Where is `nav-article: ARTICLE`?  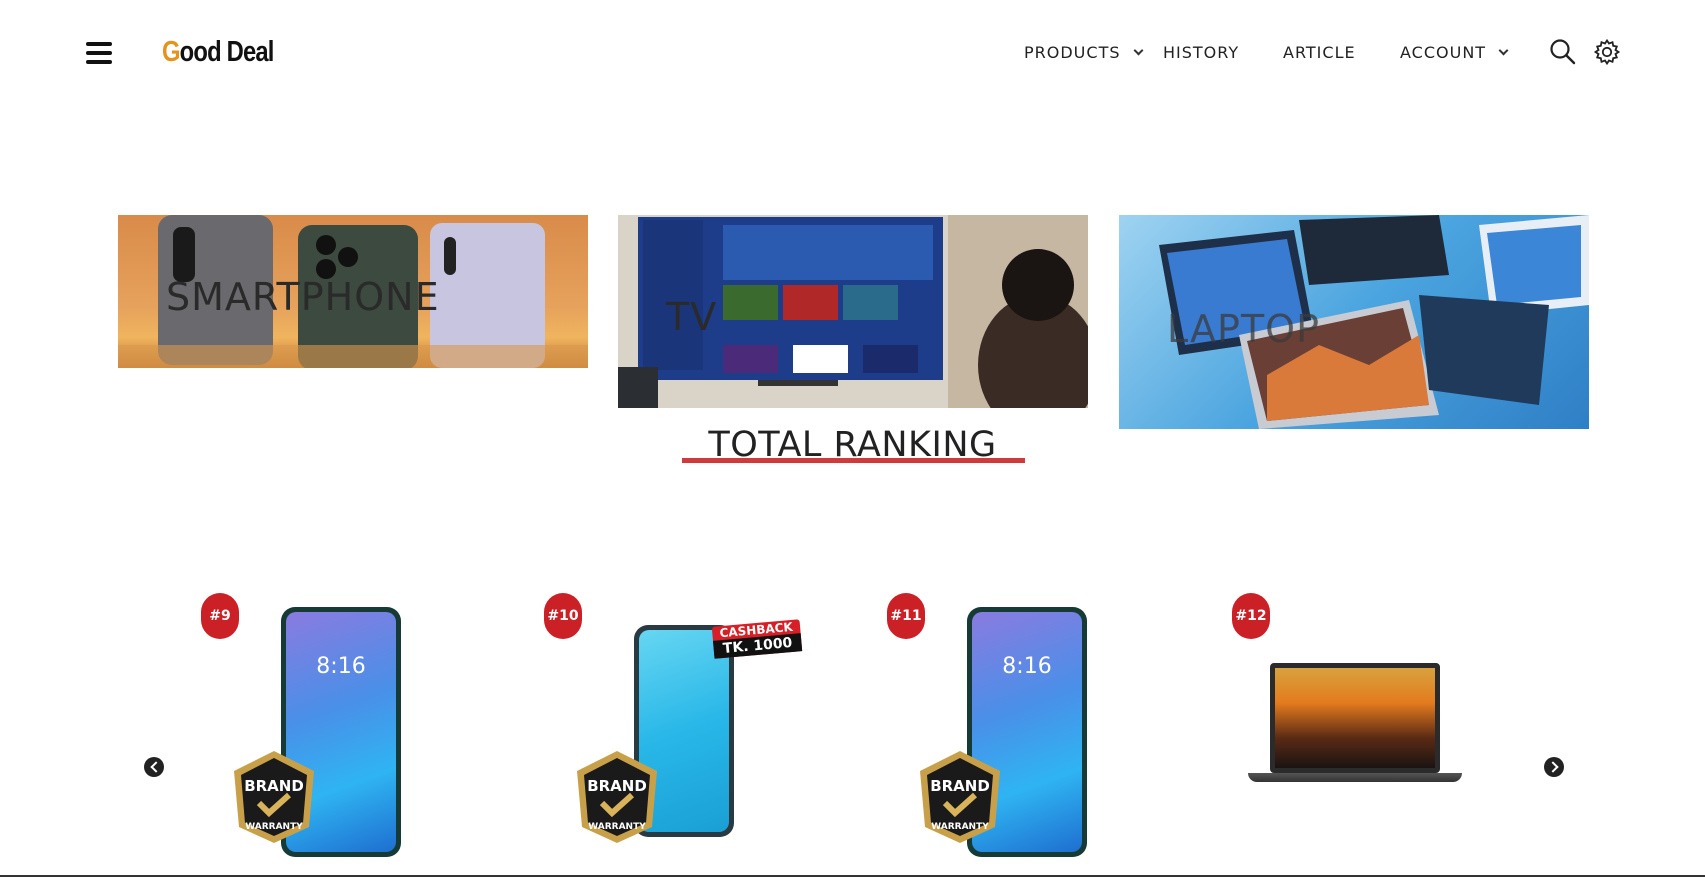
nav-article: ARTICLE is located at coordinates (1319, 52).